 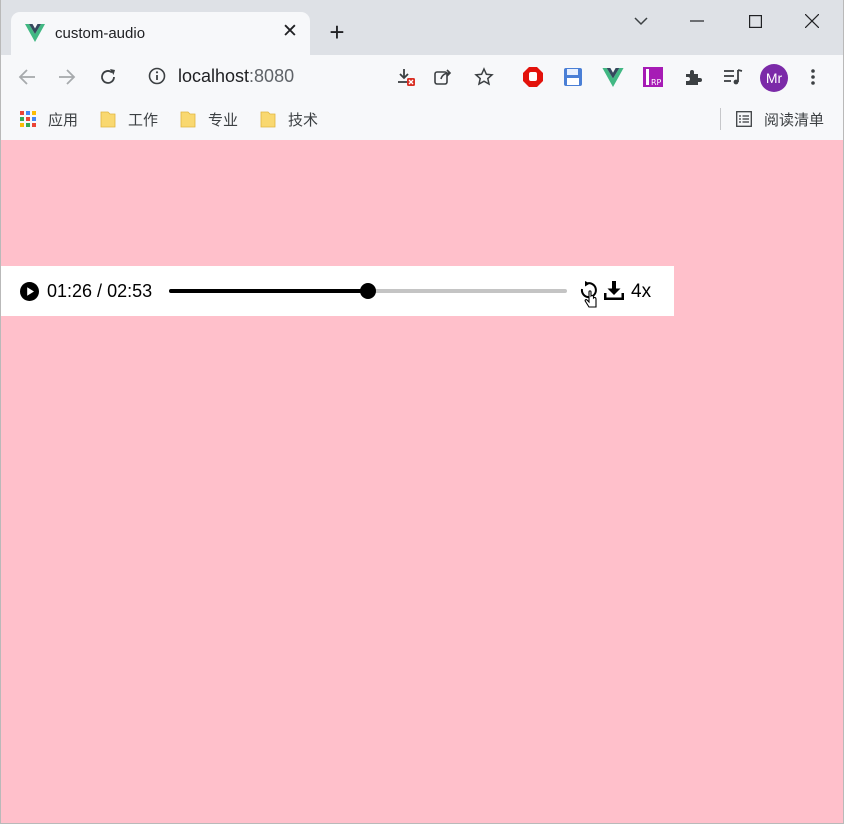 What do you see at coordinates (614, 291) in the screenshot?
I see `download-icon` at bounding box center [614, 291].